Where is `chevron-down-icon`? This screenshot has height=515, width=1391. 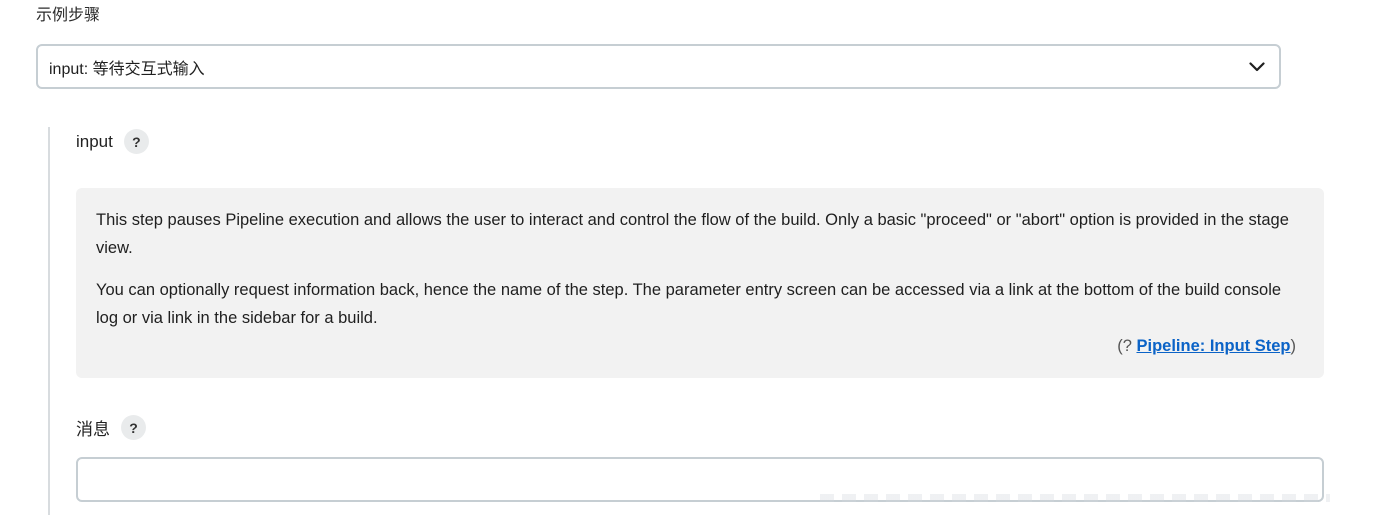 chevron-down-icon is located at coordinates (1257, 67).